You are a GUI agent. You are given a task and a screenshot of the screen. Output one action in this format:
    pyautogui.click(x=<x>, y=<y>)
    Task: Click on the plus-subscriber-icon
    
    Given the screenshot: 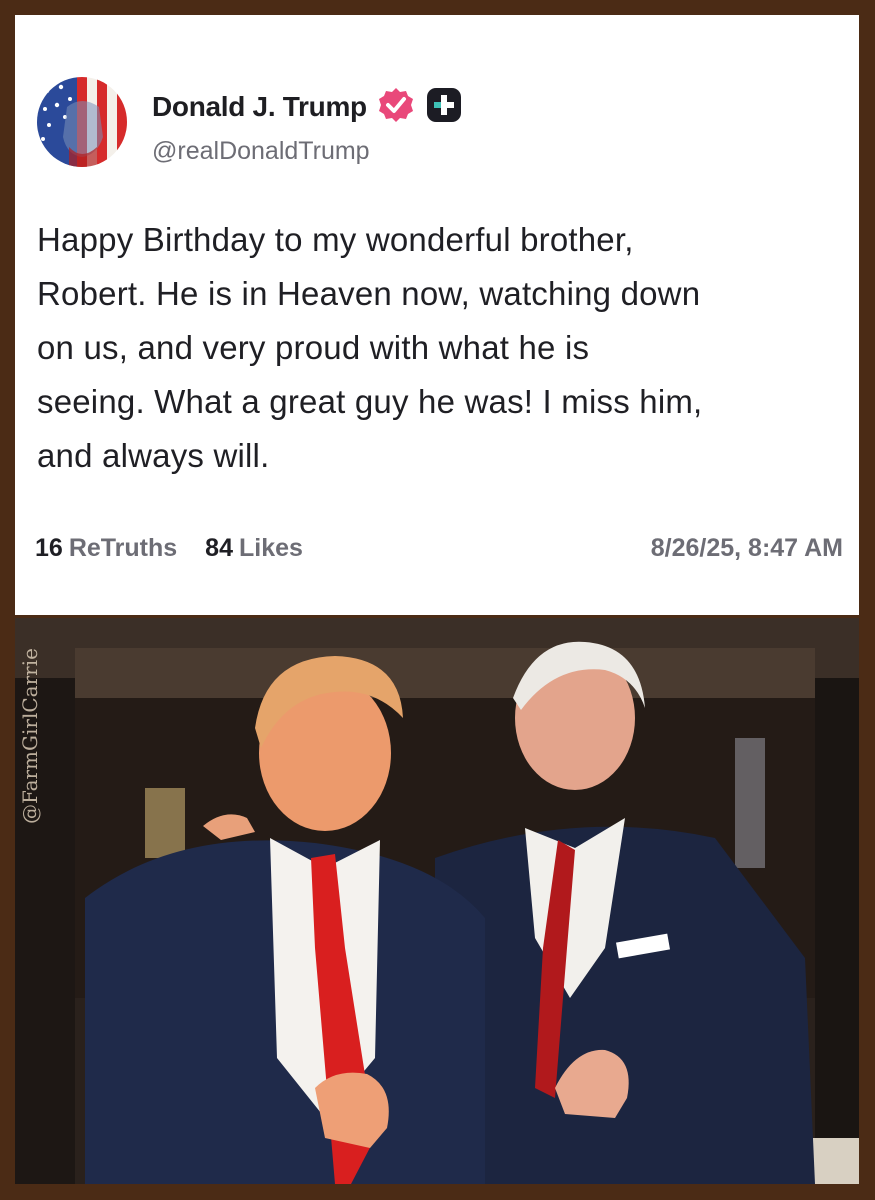 What is the action you would take?
    pyautogui.click(x=444, y=107)
    